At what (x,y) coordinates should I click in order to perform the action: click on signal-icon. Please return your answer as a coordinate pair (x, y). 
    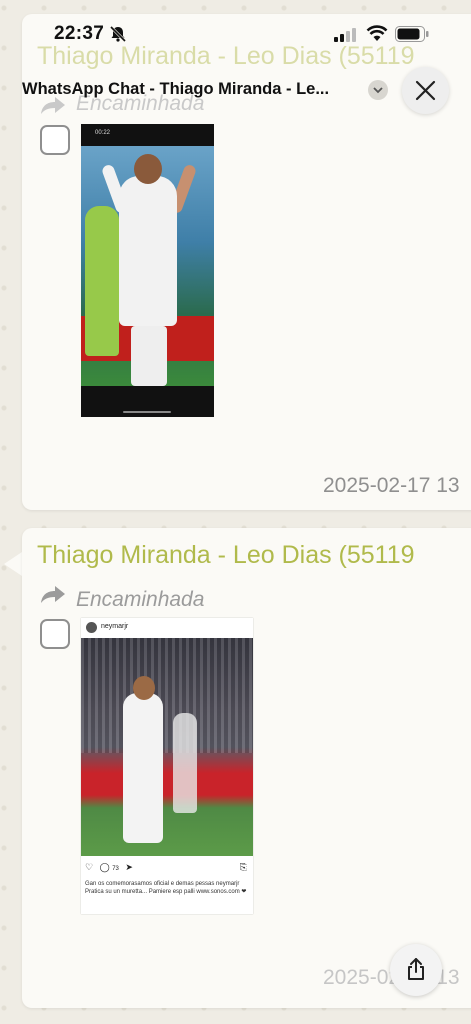
    Looking at the image, I should click on (345, 35).